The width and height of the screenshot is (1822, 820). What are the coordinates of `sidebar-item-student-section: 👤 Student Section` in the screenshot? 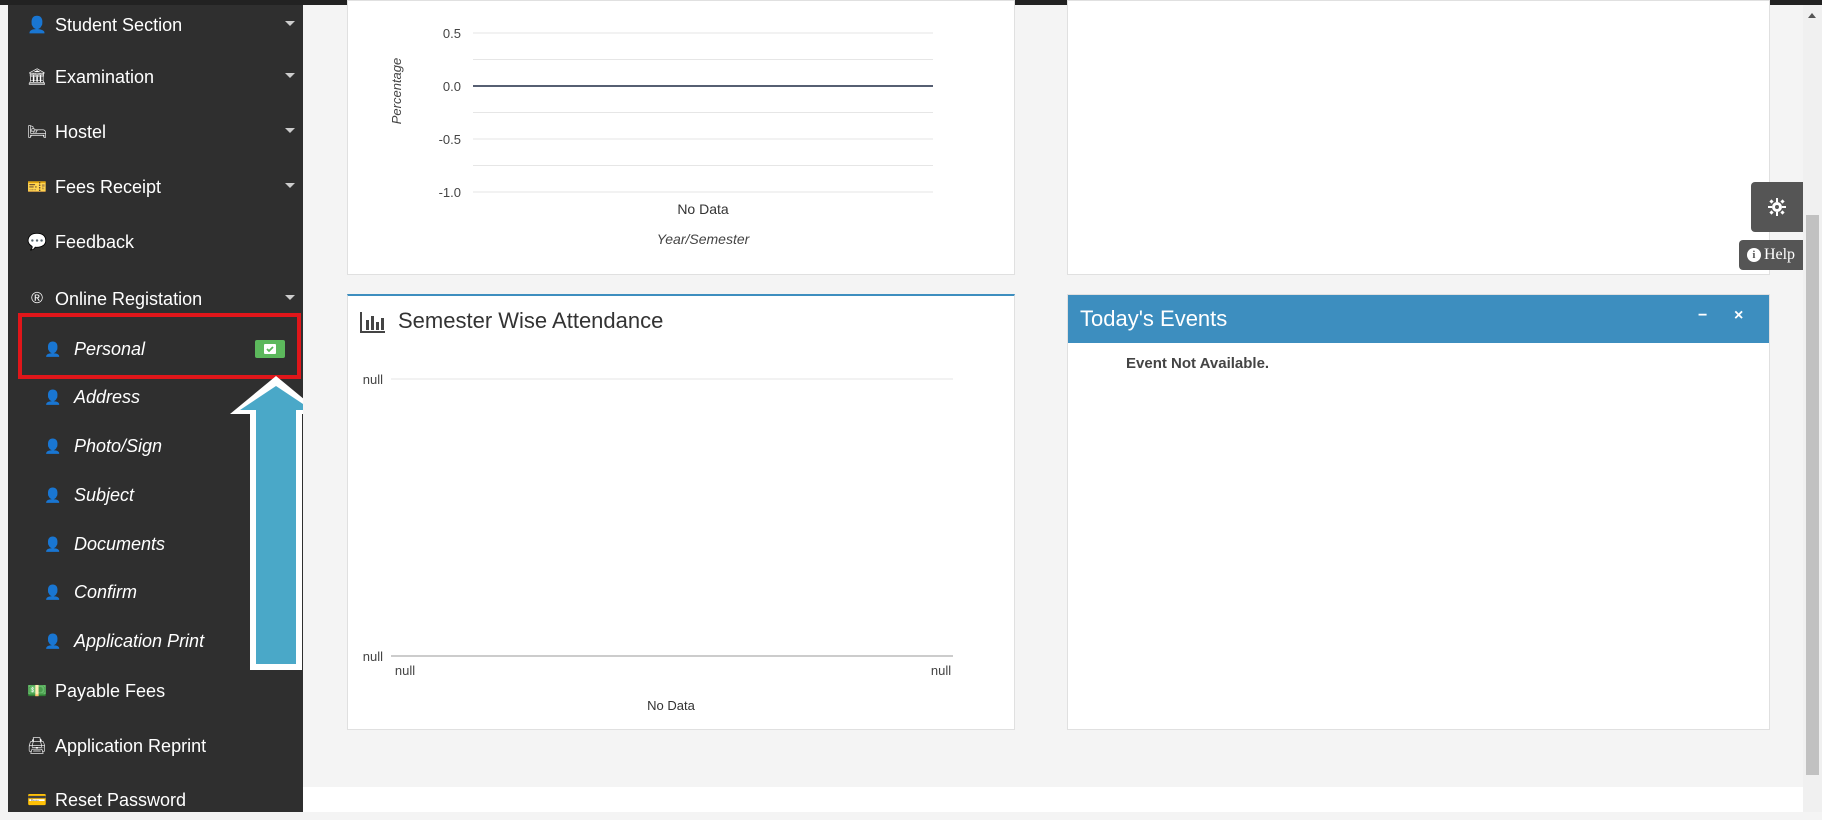 It's located at (155, 25).